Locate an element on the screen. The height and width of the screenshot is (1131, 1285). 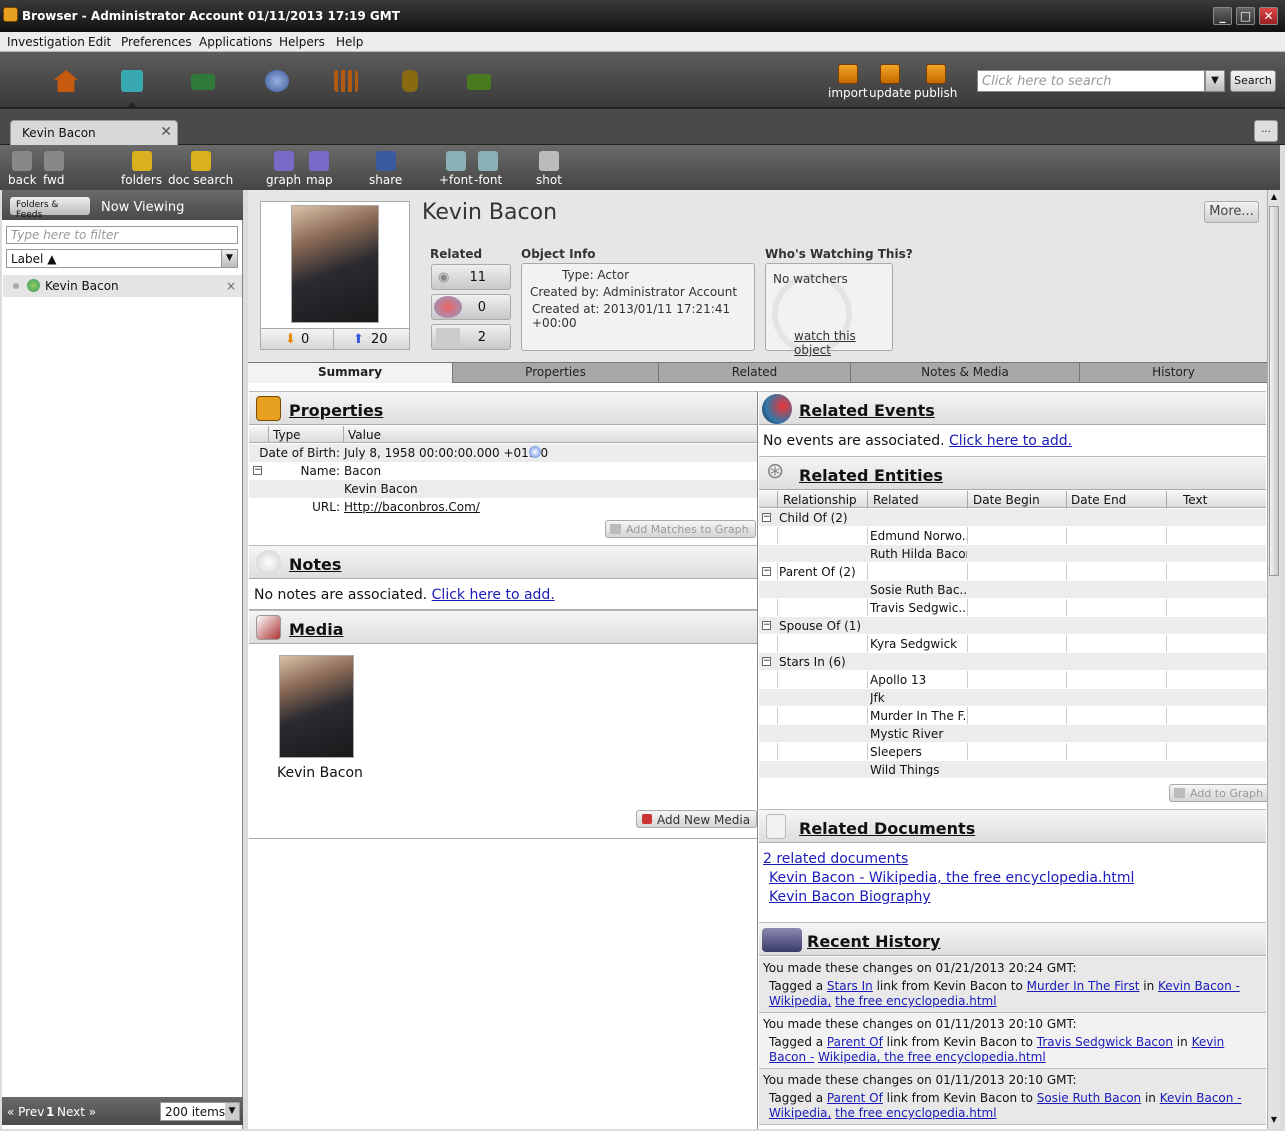
tab-related: Related is located at coordinates (755, 373).